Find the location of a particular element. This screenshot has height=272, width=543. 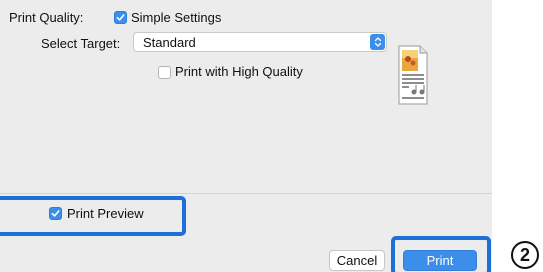

checkmark-icon is located at coordinates (120, 17).